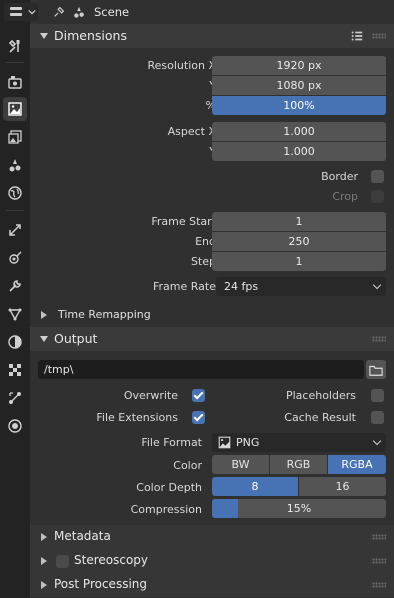 Image resolution: width=394 pixels, height=598 pixels. What do you see at coordinates (212, 339) in the screenshot?
I see `output-panel-header: Output` at bounding box center [212, 339].